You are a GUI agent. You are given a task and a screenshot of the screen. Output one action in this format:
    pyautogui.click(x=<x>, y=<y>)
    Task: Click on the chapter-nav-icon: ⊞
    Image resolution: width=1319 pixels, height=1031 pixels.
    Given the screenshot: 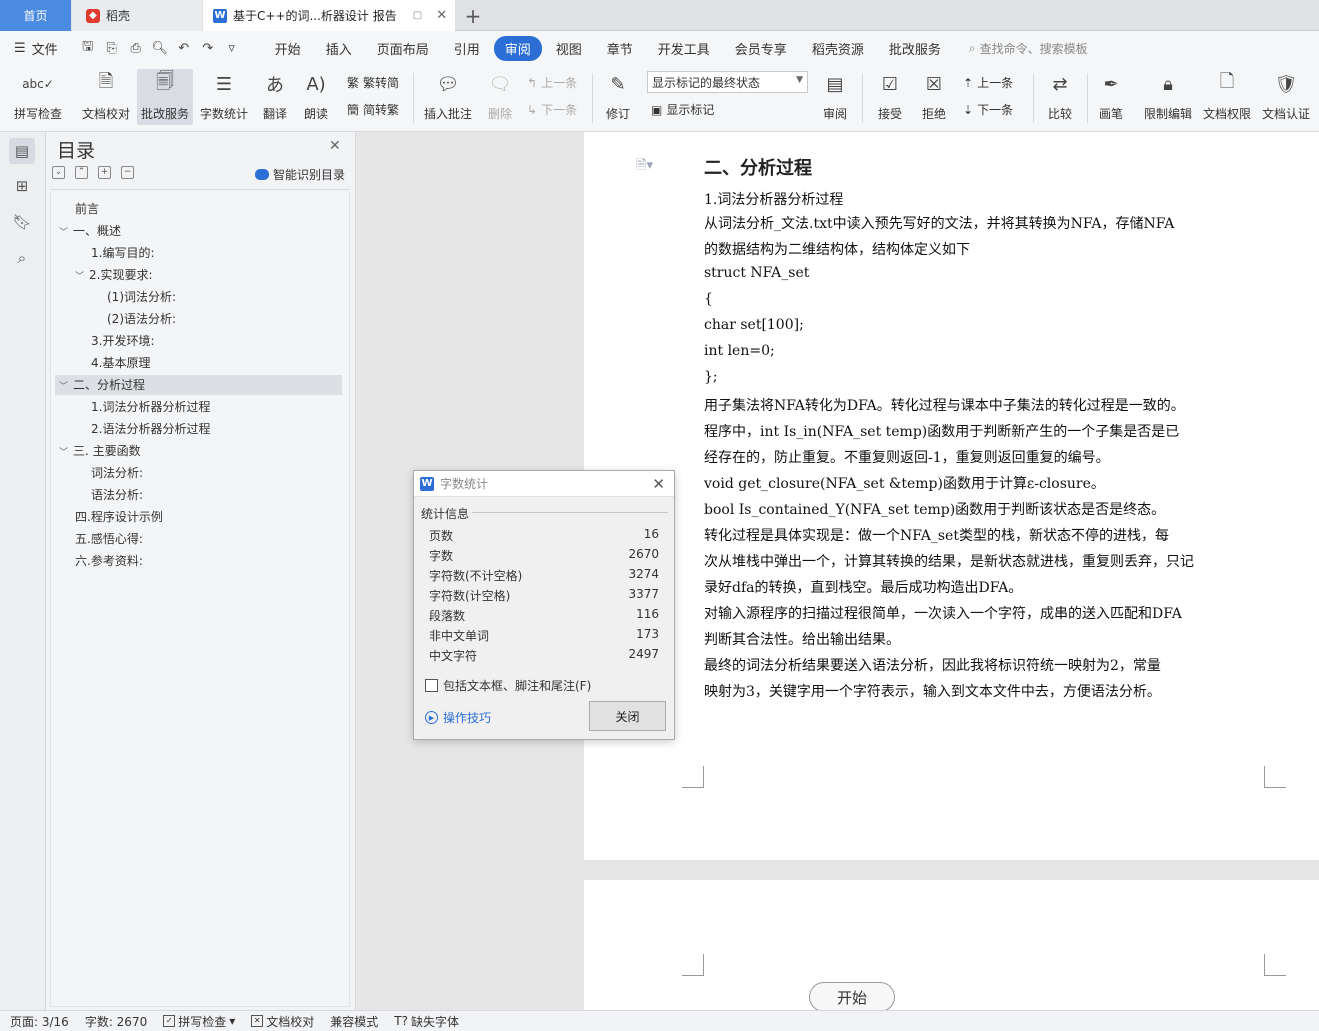 What is the action you would take?
    pyautogui.click(x=22, y=186)
    